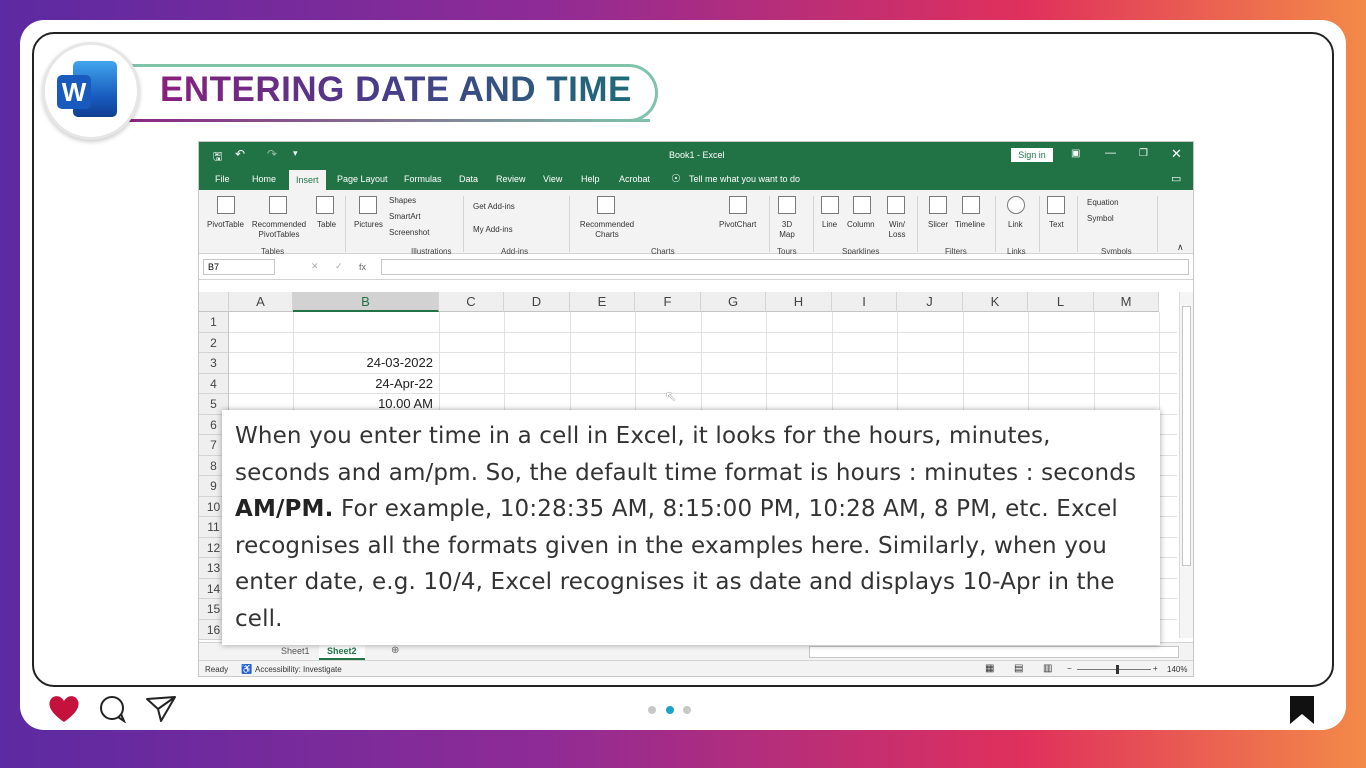  What do you see at coordinates (493, 229) in the screenshot?
I see `my-addins-button: My Add-ins` at bounding box center [493, 229].